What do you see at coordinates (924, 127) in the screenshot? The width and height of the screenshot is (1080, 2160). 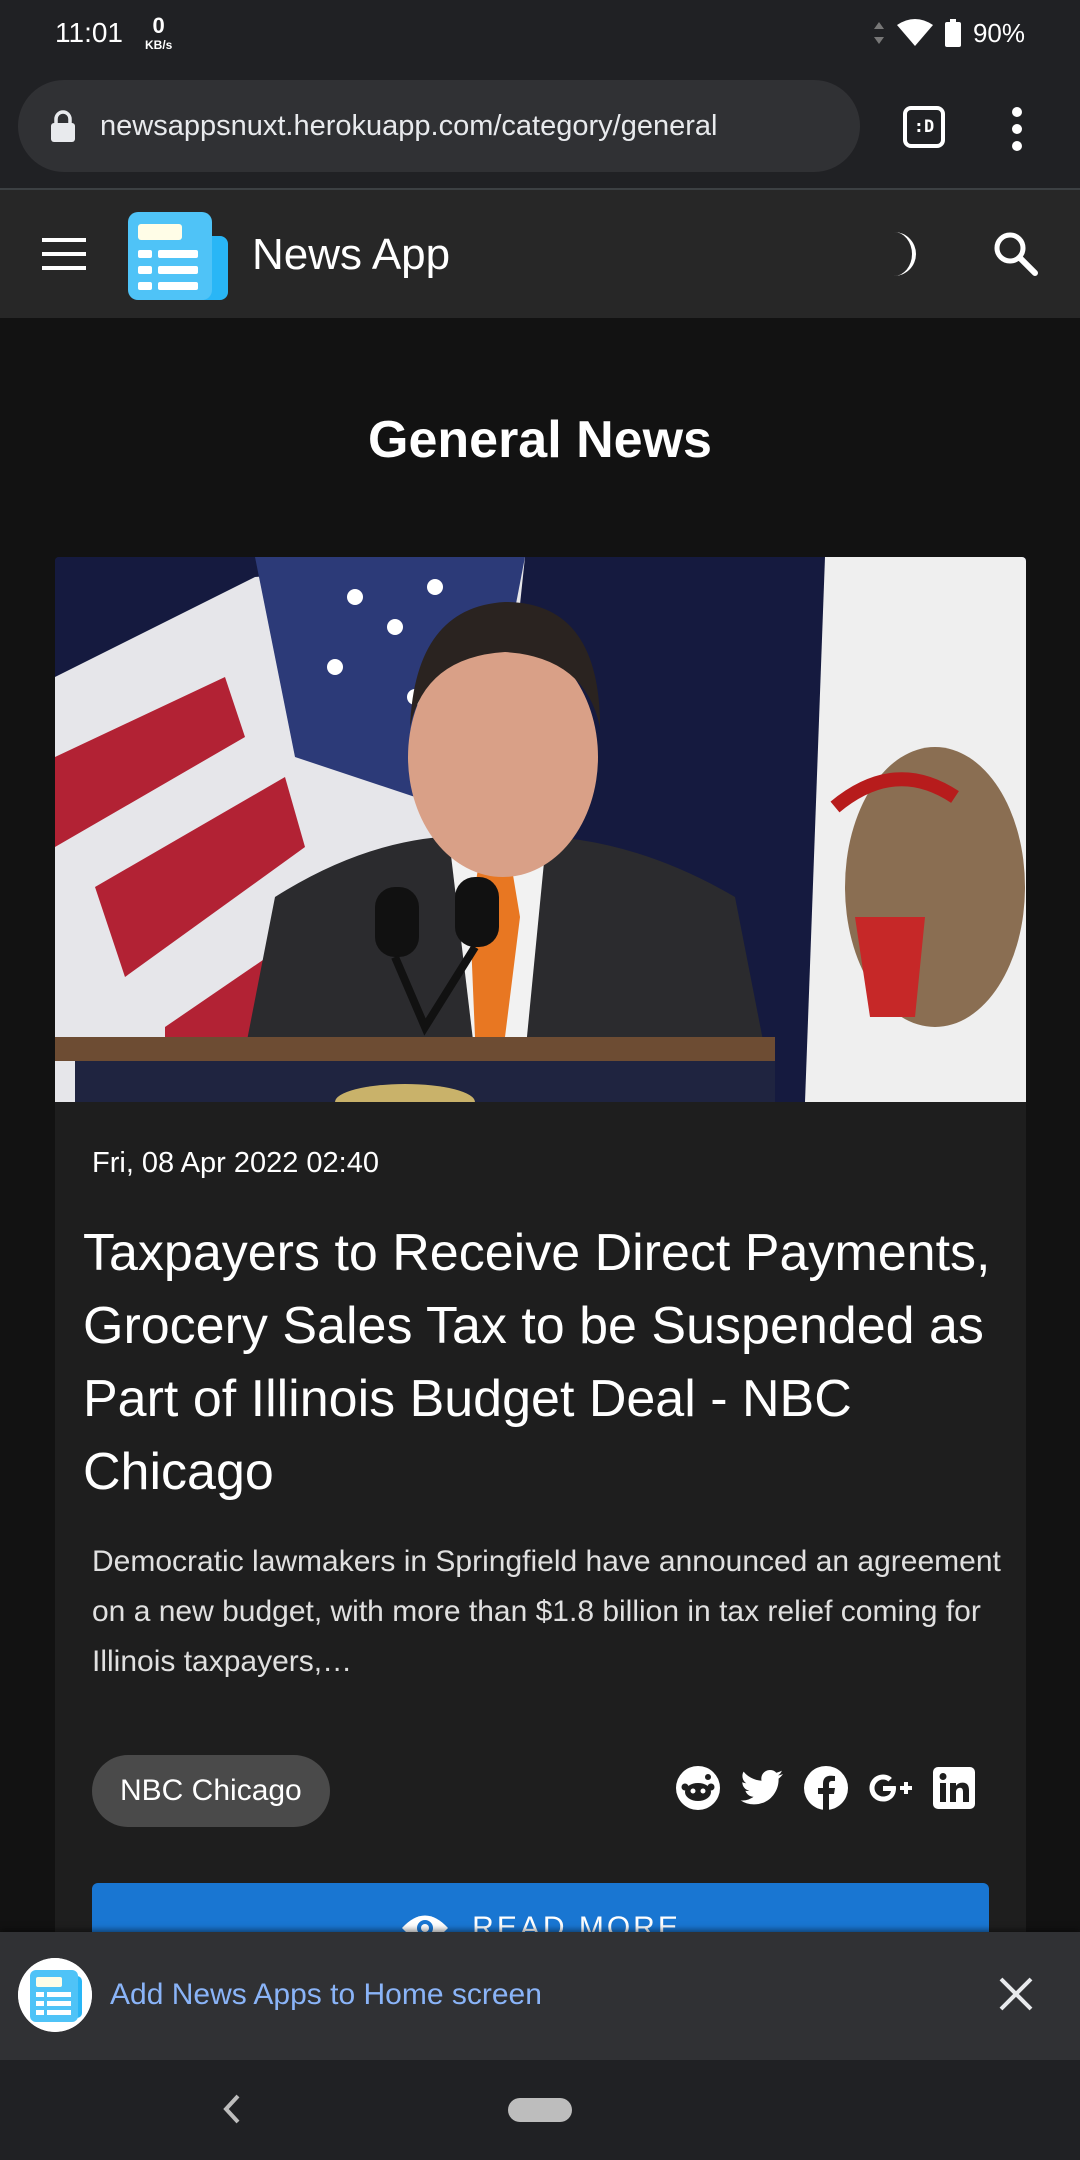 I see `tab-switcher-button: :D` at bounding box center [924, 127].